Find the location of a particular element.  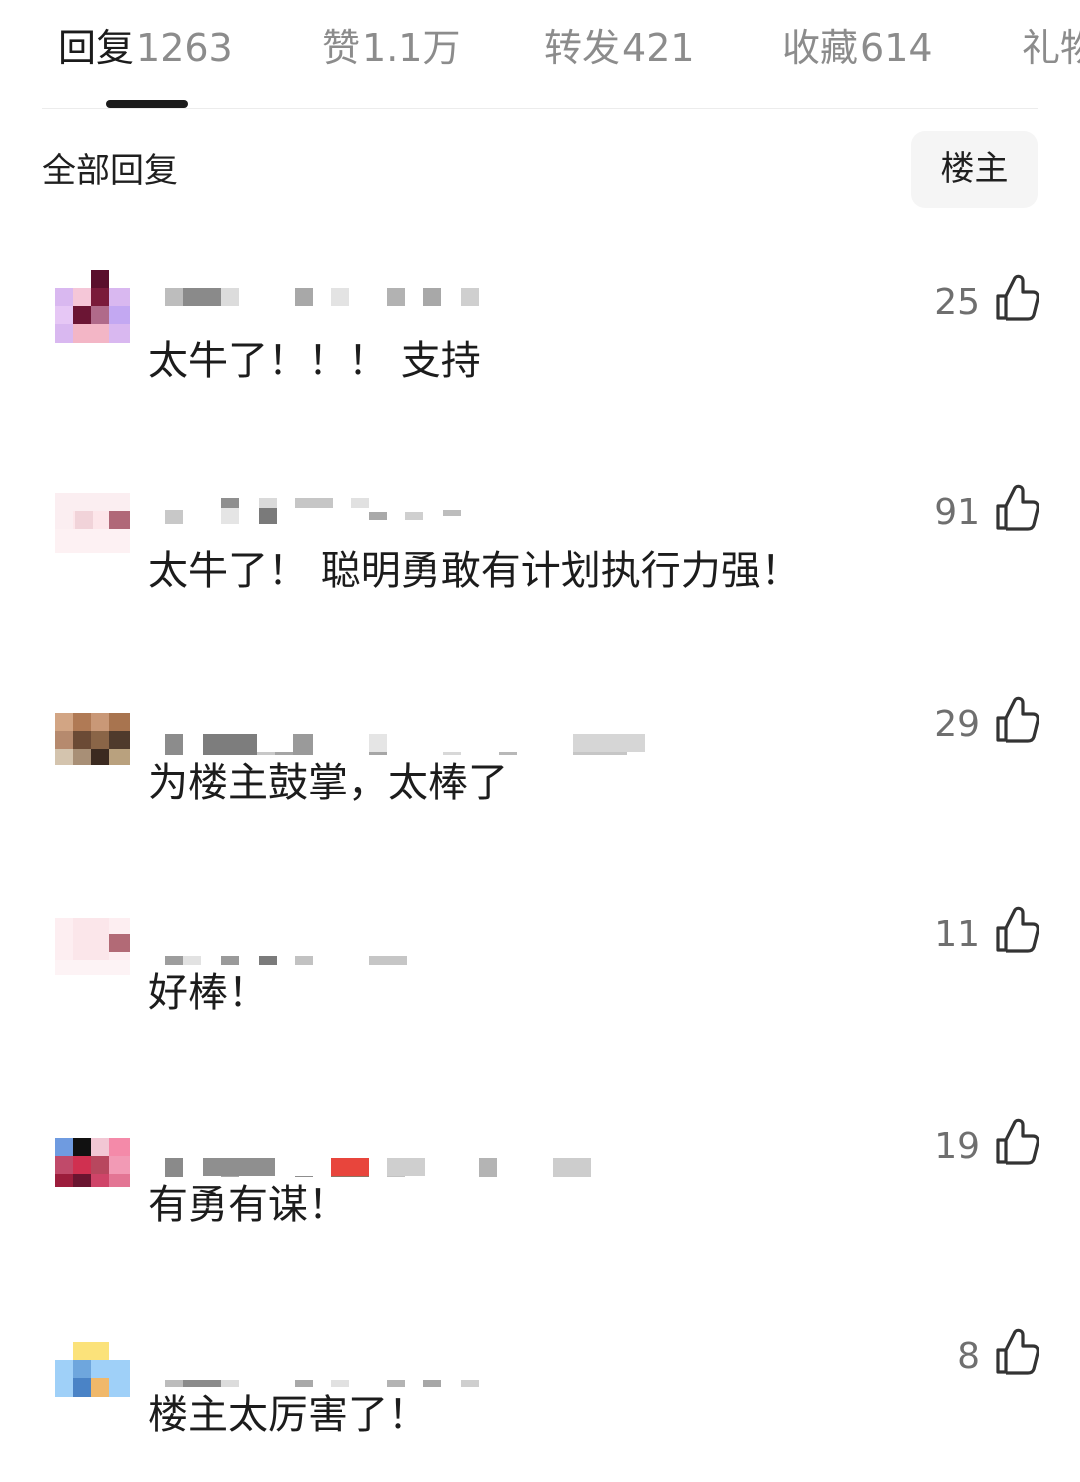

tab-gifts: 礼物 is located at coordinates (1051, 48).